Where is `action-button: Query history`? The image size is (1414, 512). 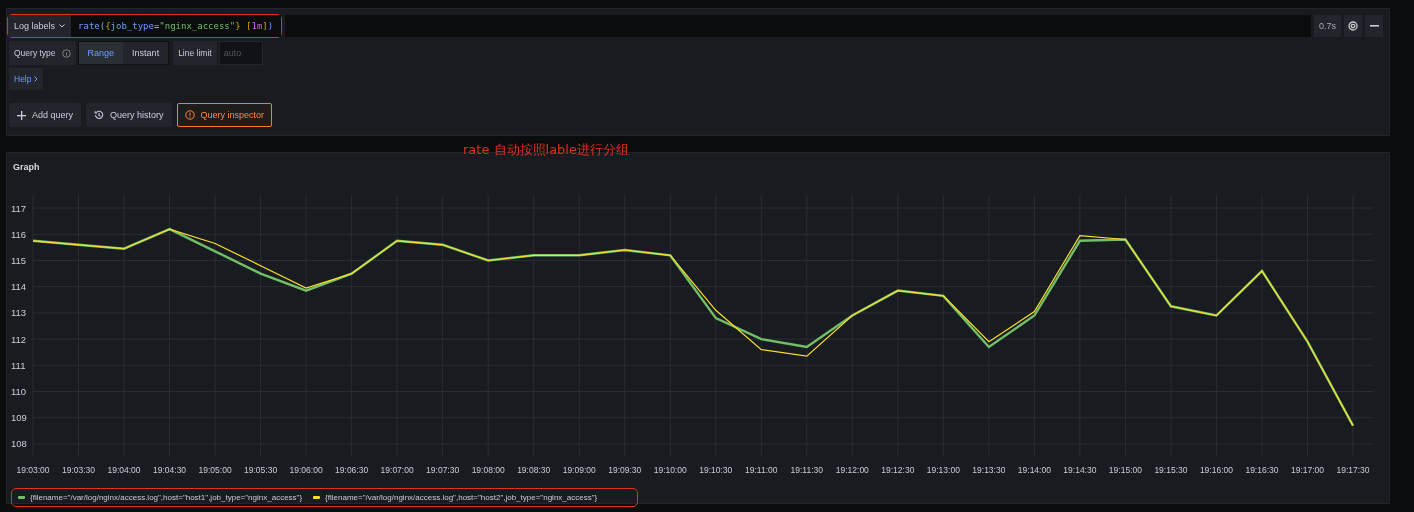 action-button: Query history is located at coordinates (129, 115).